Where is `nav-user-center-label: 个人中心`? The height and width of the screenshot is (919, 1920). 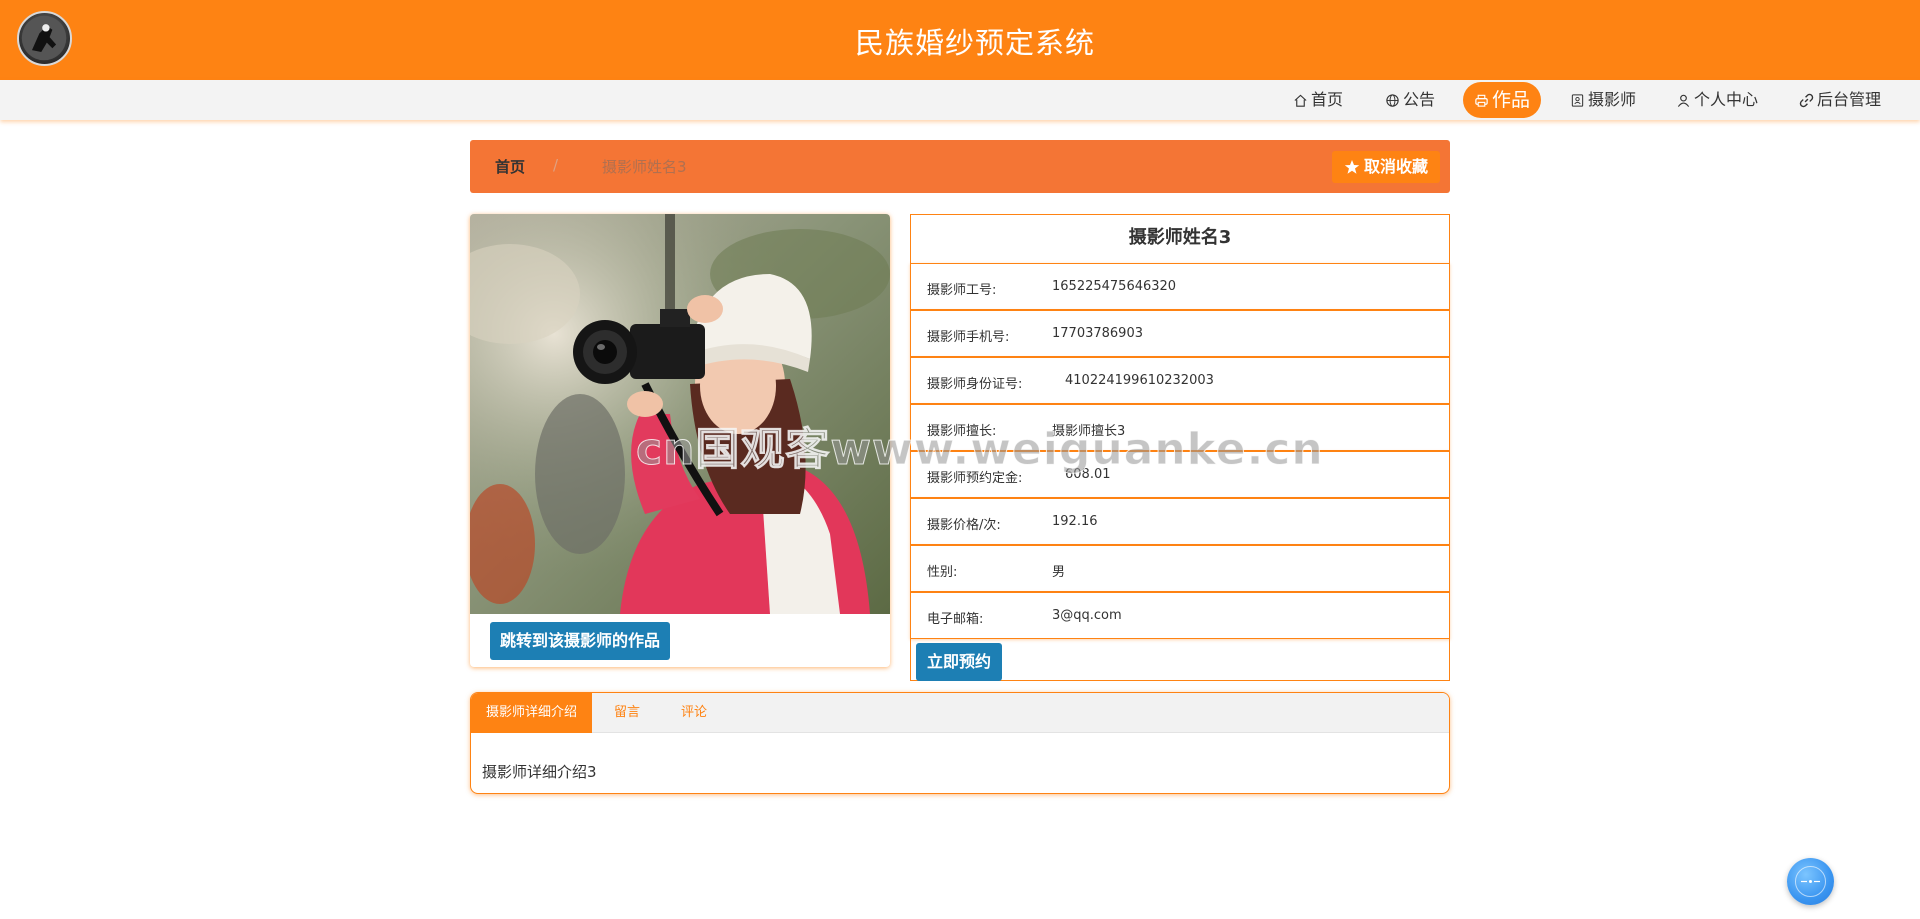 nav-user-center-label: 个人中心 is located at coordinates (1726, 99).